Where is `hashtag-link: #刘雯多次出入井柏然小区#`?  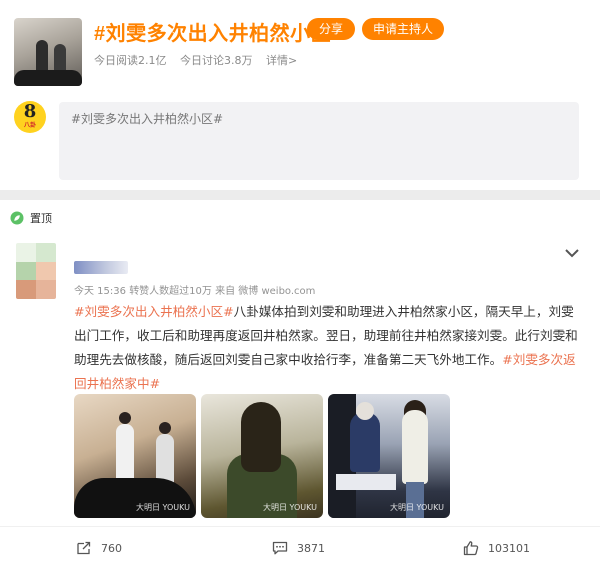 hashtag-link: #刘雯多次出入井柏然小区# is located at coordinates (154, 311).